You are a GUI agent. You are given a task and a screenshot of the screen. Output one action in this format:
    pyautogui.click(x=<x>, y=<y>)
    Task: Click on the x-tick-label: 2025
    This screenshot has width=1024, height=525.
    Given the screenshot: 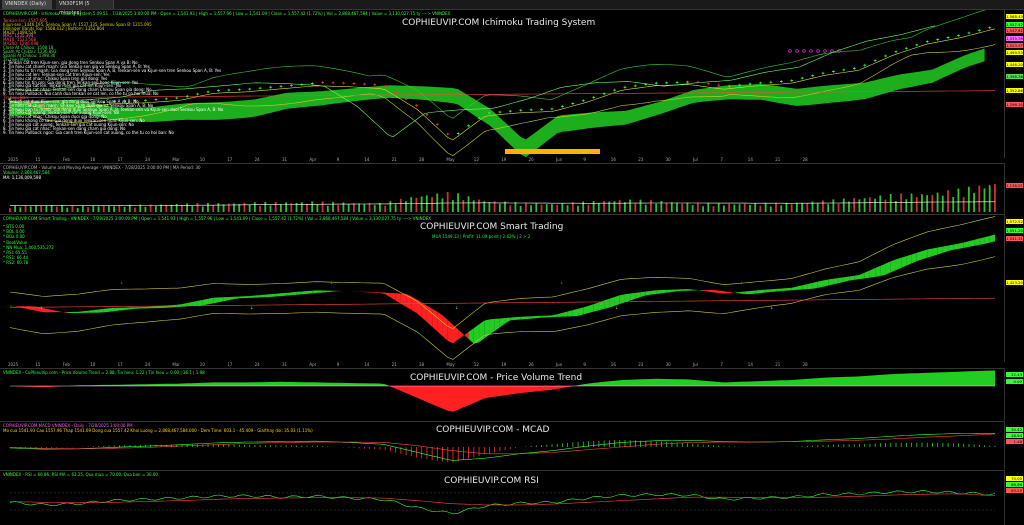 What is the action you would take?
    pyautogui.click(x=13, y=159)
    